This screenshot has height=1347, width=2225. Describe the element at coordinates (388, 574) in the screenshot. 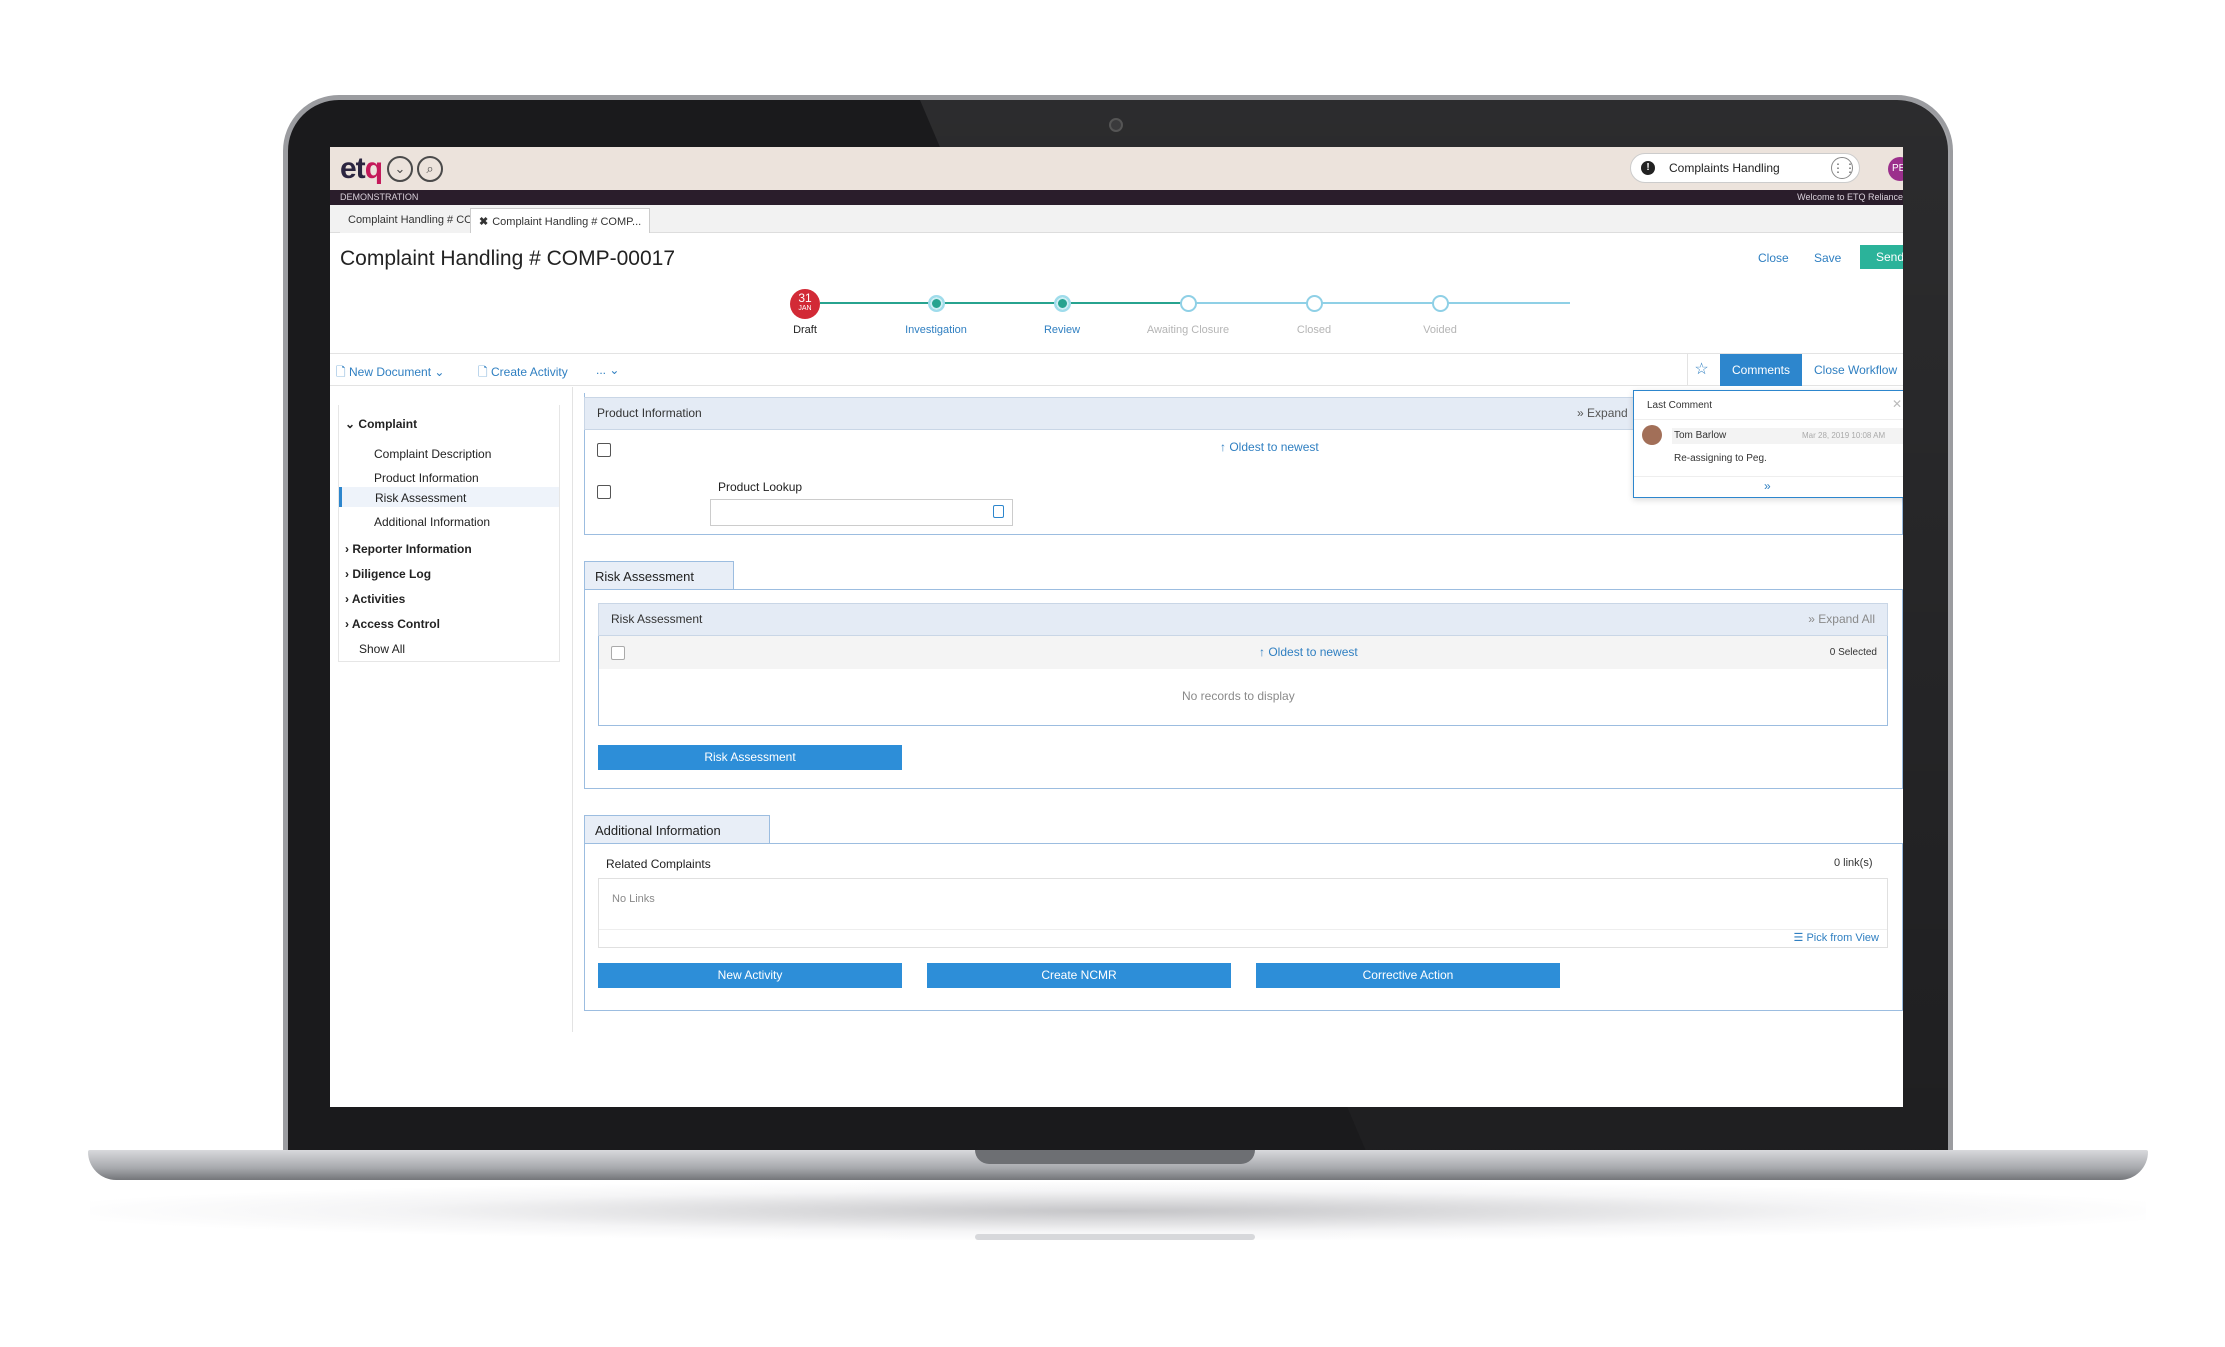

I see `nav-diligence-log: › Diligence Log` at that location.